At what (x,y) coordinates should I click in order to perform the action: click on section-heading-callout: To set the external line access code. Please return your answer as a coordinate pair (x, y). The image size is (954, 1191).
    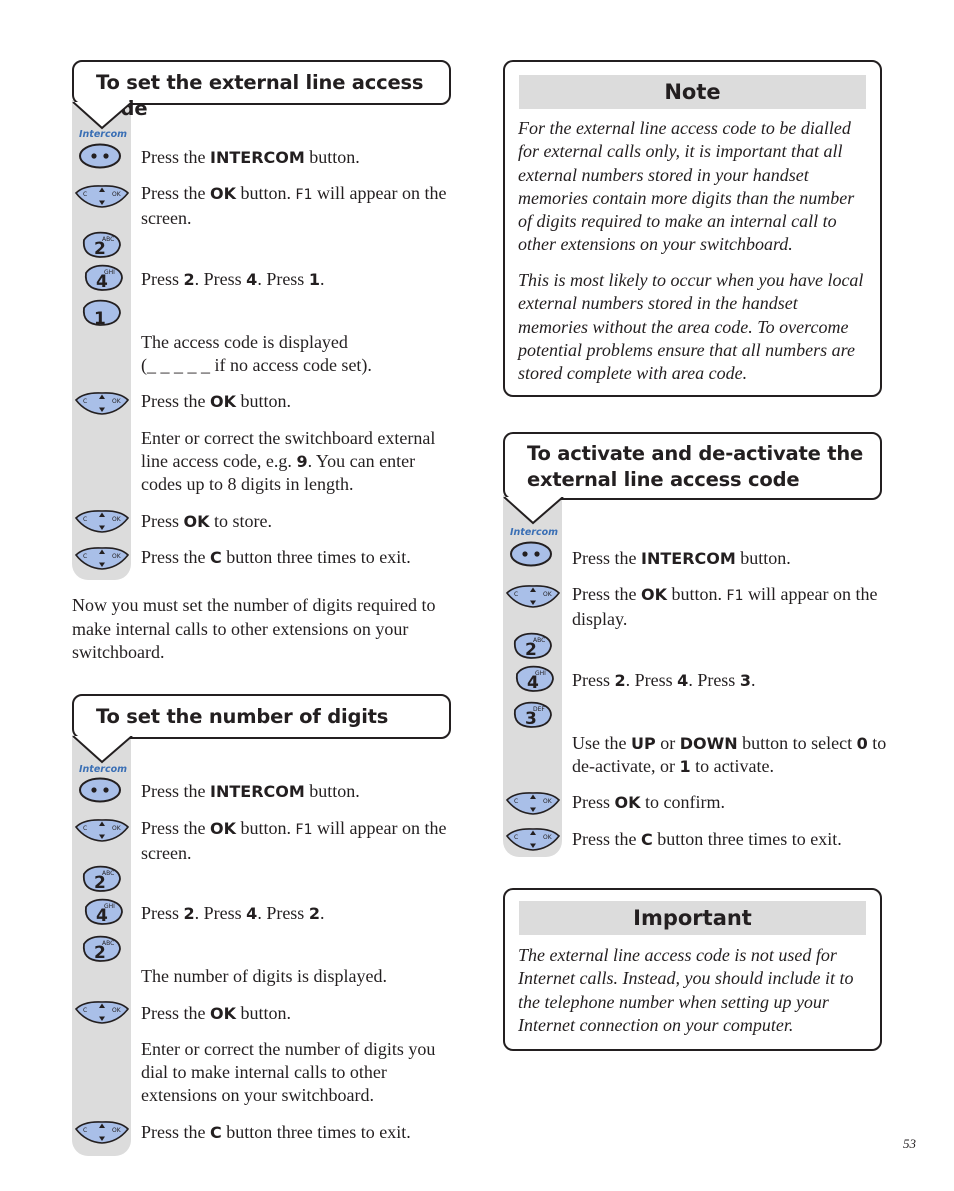
    Looking at the image, I should click on (261, 90).